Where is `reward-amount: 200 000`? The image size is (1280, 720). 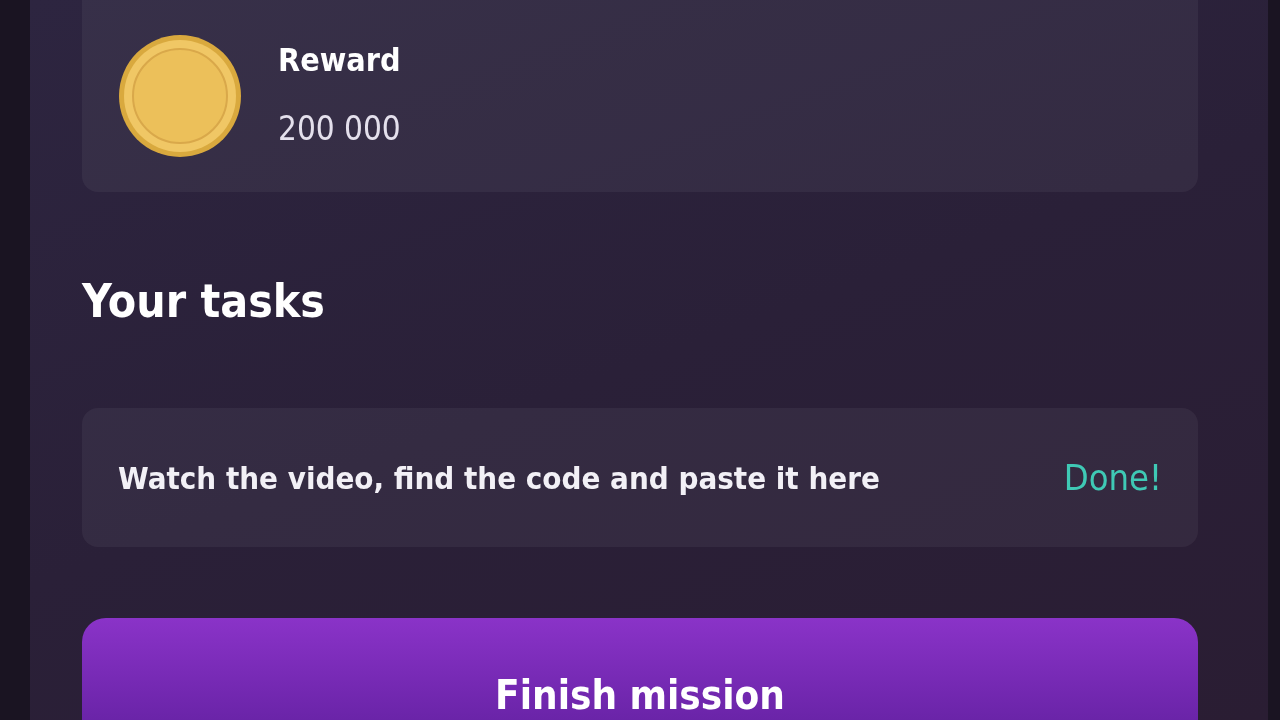 reward-amount: 200 000 is located at coordinates (339, 128).